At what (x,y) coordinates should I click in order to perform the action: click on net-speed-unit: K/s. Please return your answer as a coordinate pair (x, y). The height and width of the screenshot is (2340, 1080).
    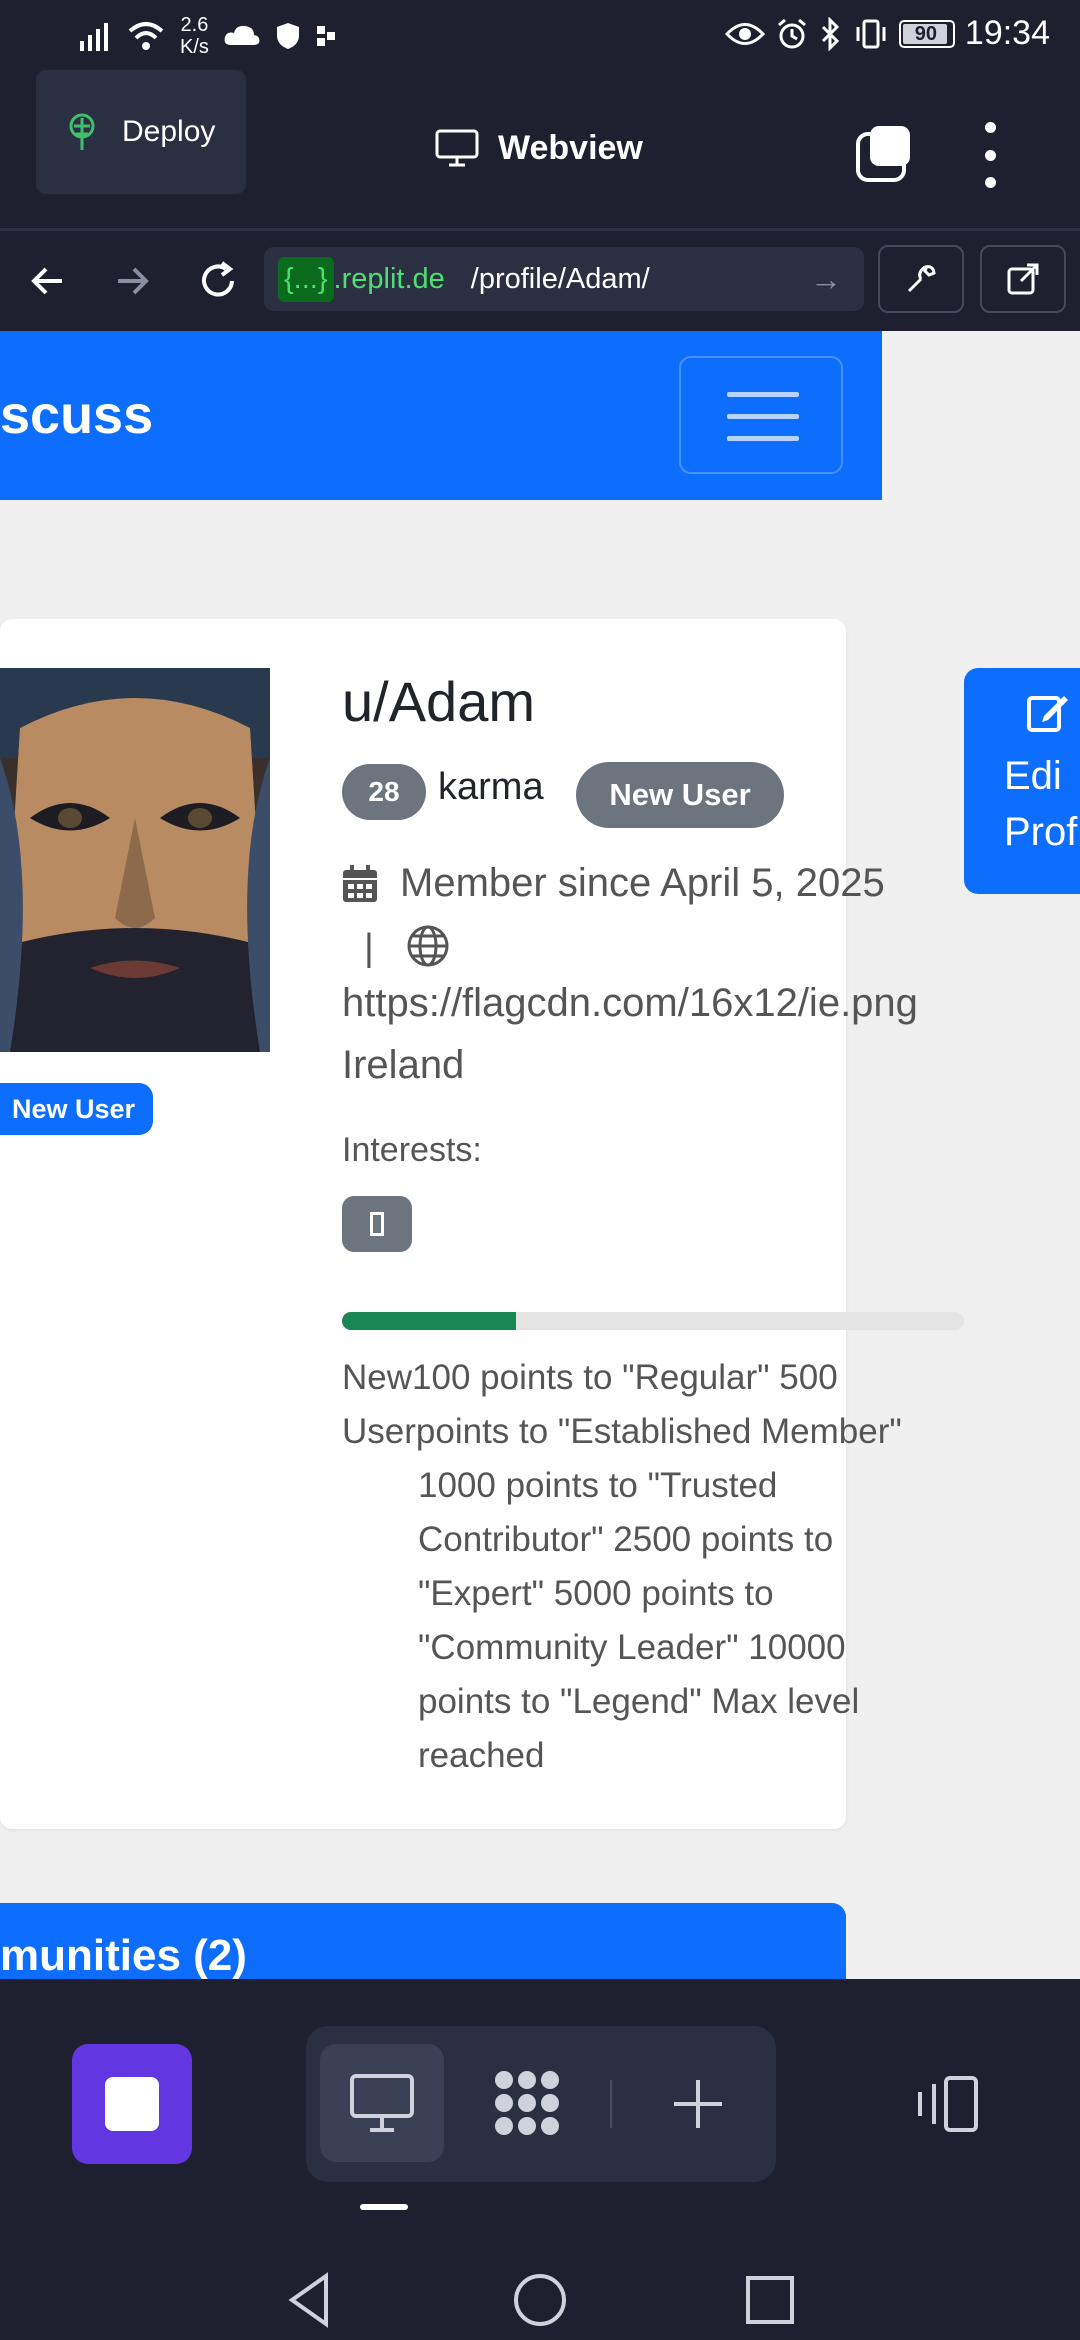
    Looking at the image, I should click on (194, 47).